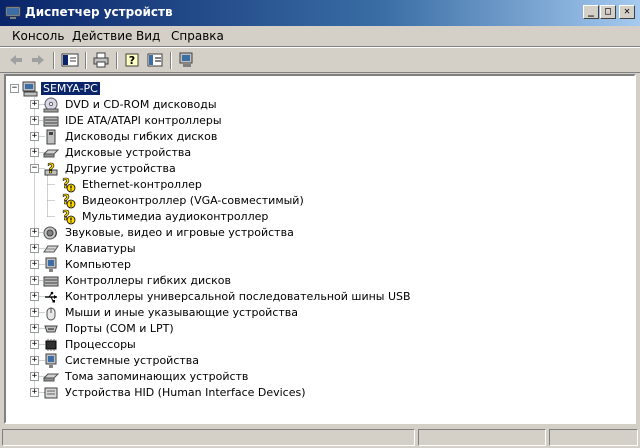 Image resolution: width=640 pixels, height=448 pixels. What do you see at coordinates (51, 137) in the screenshot?
I see `floppy-drive-icon` at bounding box center [51, 137].